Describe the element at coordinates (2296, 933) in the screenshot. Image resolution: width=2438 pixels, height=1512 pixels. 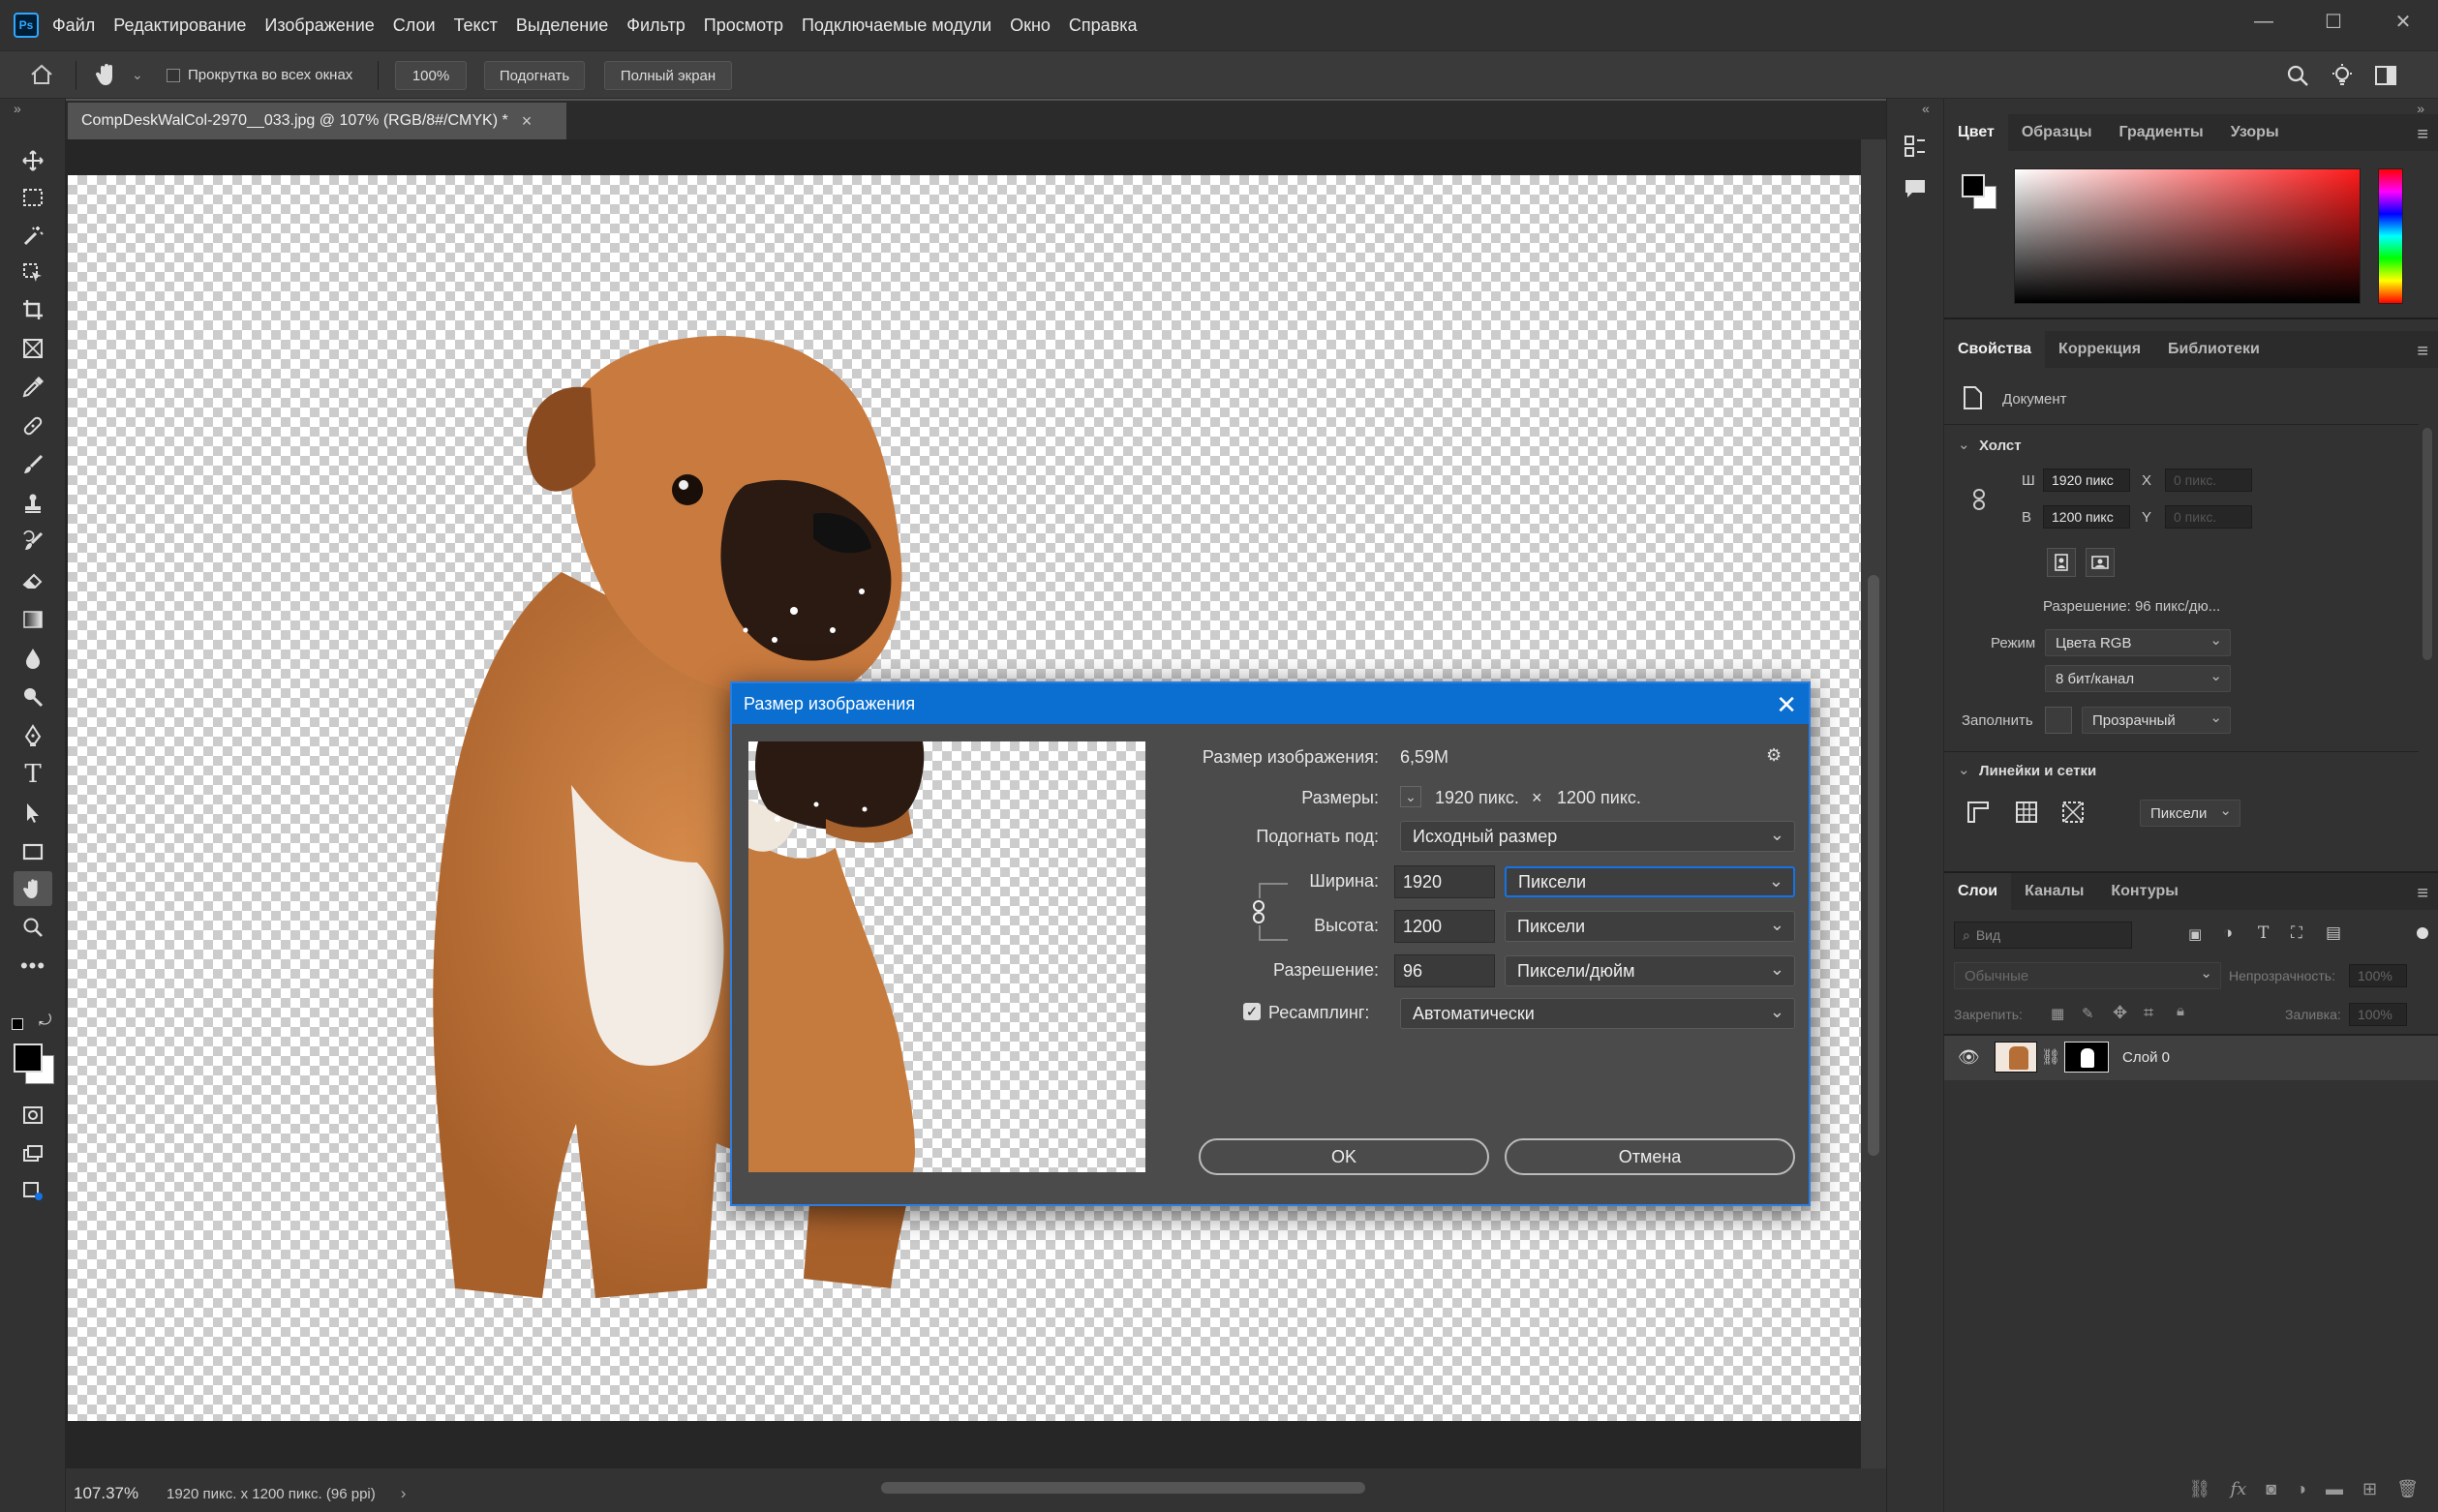
I see `filter-shape-icon: ⛶` at that location.